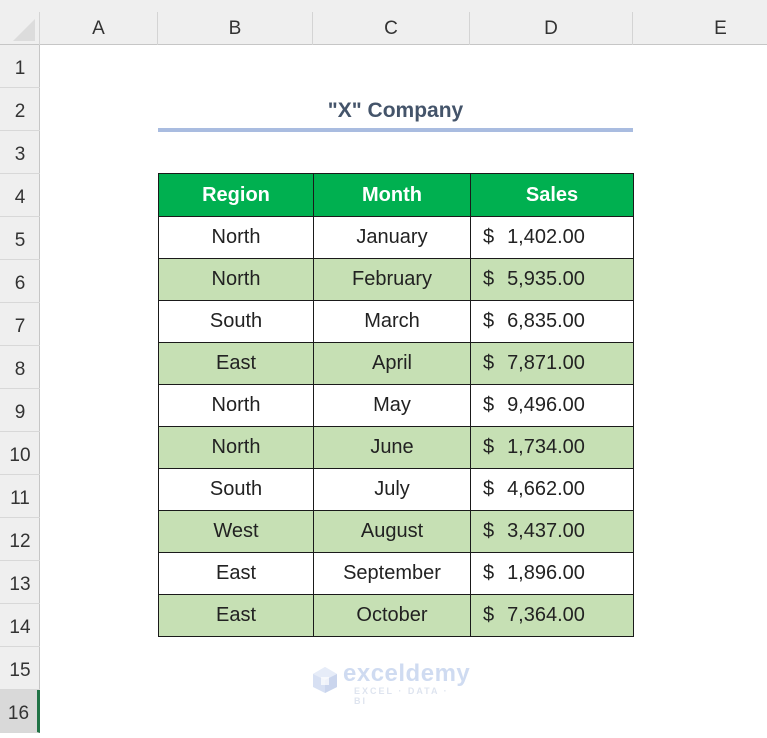  I want to click on column-header-e: E, so click(700, 28).